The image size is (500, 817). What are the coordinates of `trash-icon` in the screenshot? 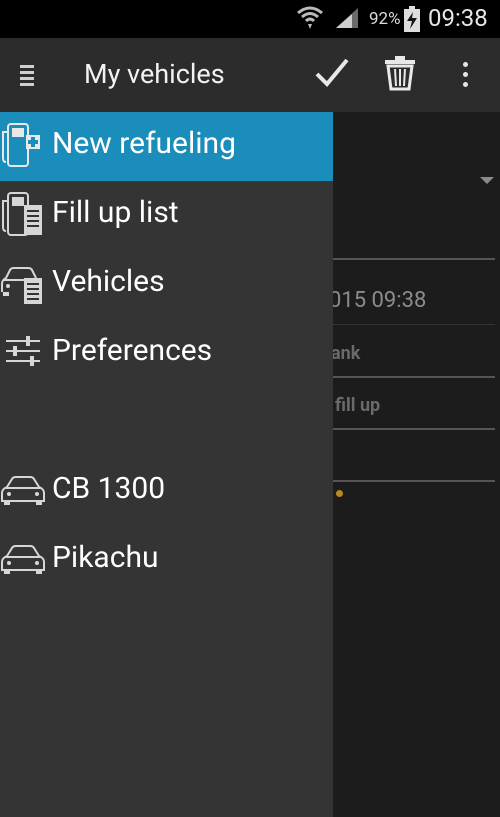 It's located at (400, 73).